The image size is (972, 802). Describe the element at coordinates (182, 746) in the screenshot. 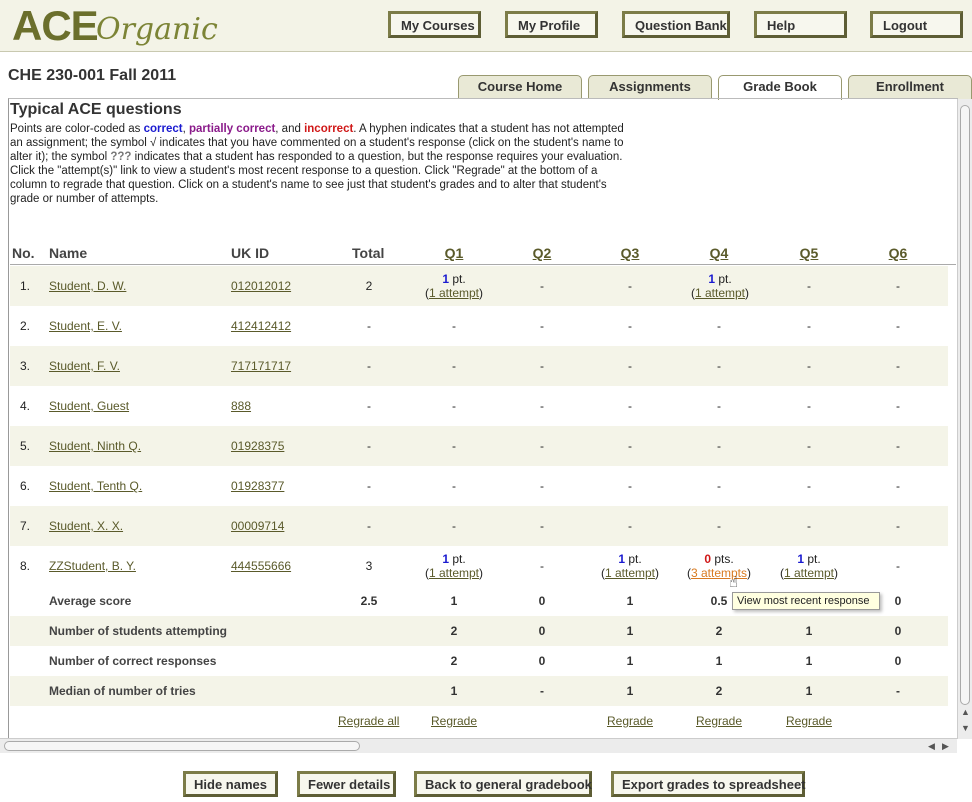

I see `horizontal-scroll-thumb` at that location.